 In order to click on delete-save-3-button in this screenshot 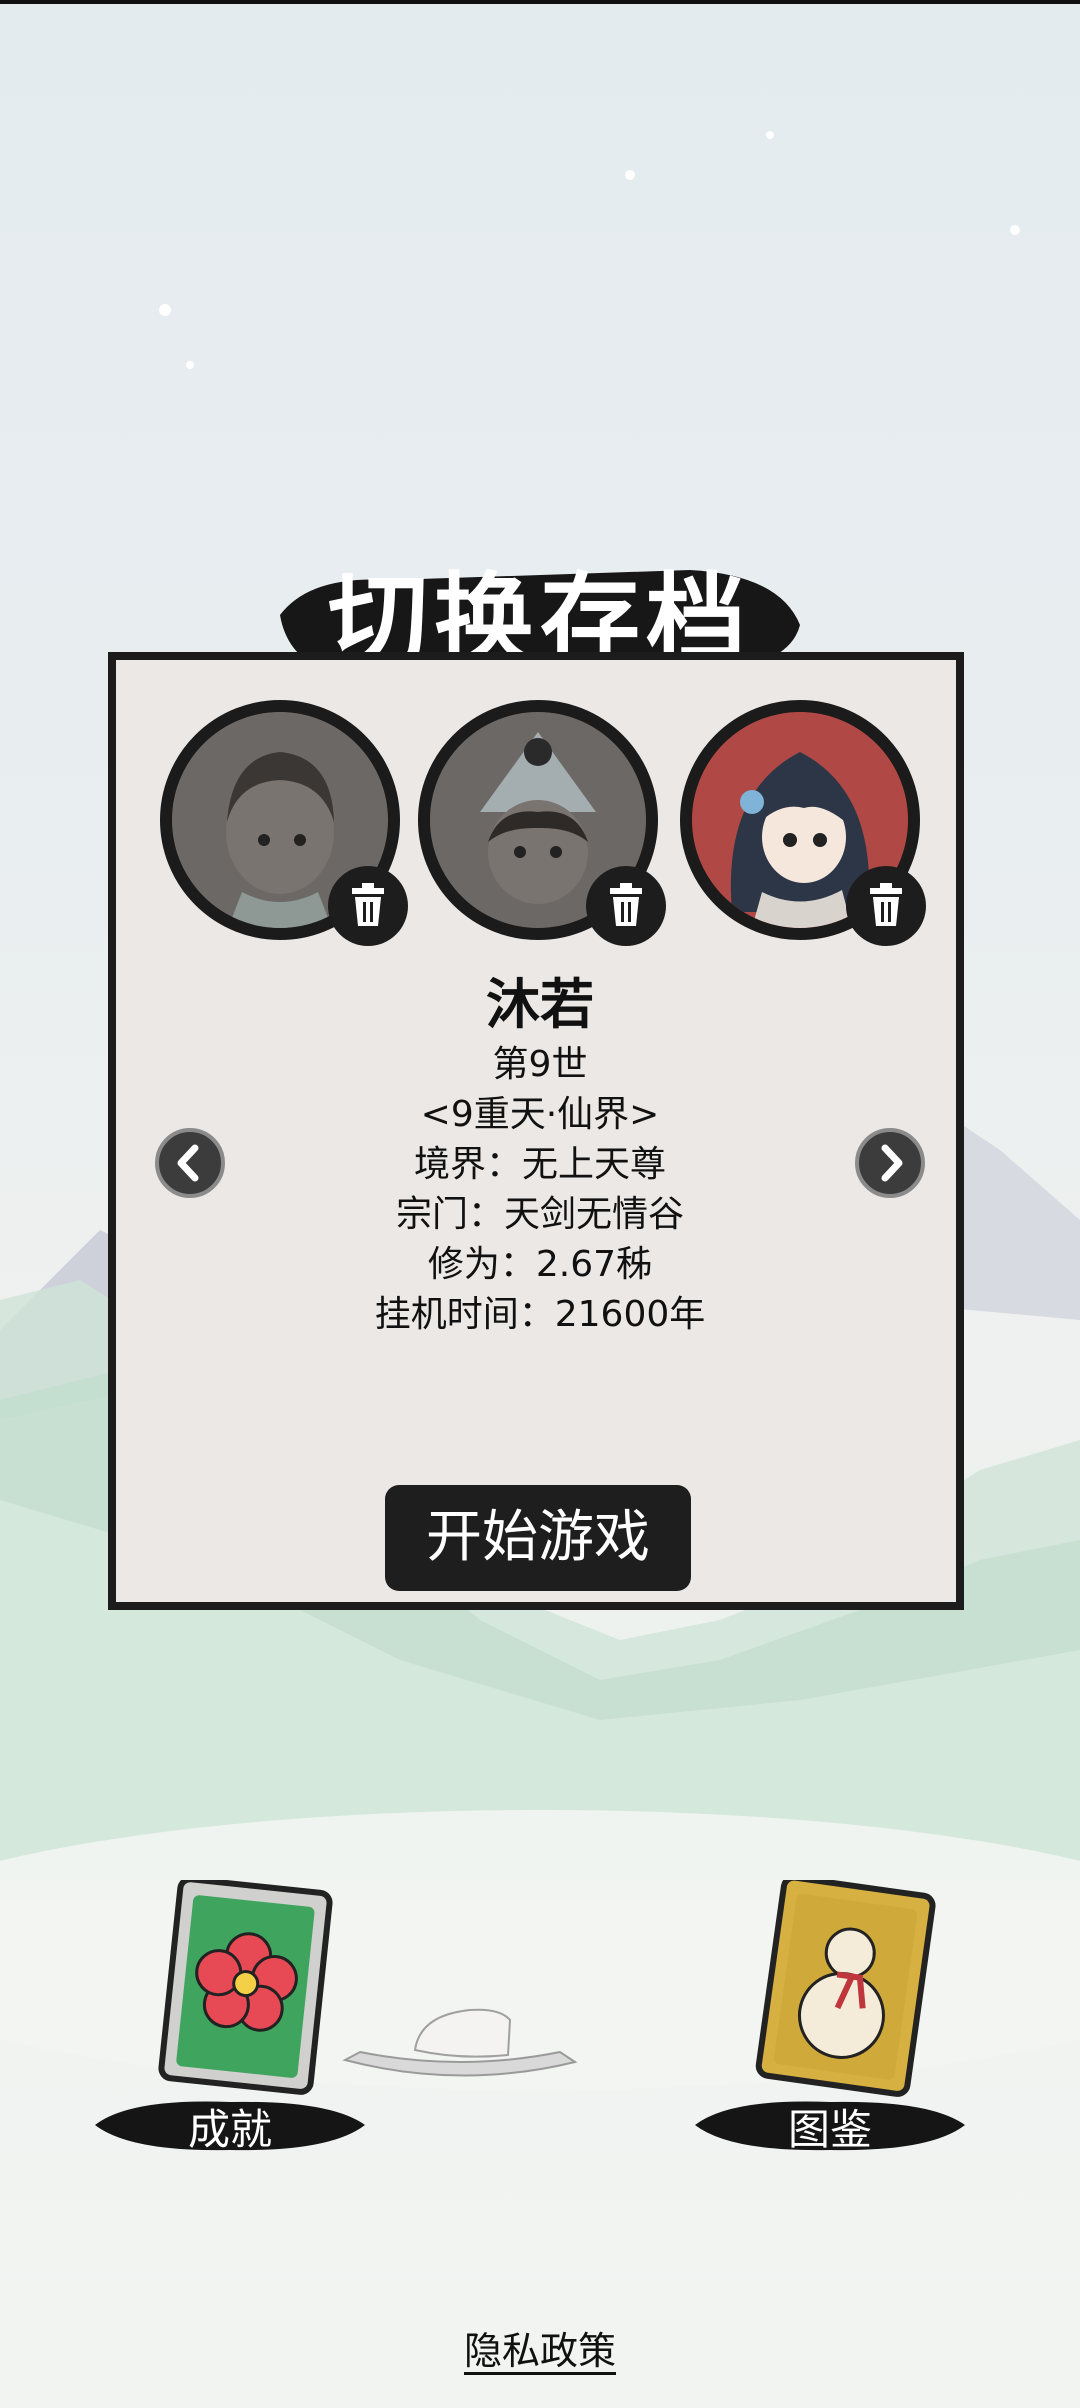, I will do `click(886, 906)`.